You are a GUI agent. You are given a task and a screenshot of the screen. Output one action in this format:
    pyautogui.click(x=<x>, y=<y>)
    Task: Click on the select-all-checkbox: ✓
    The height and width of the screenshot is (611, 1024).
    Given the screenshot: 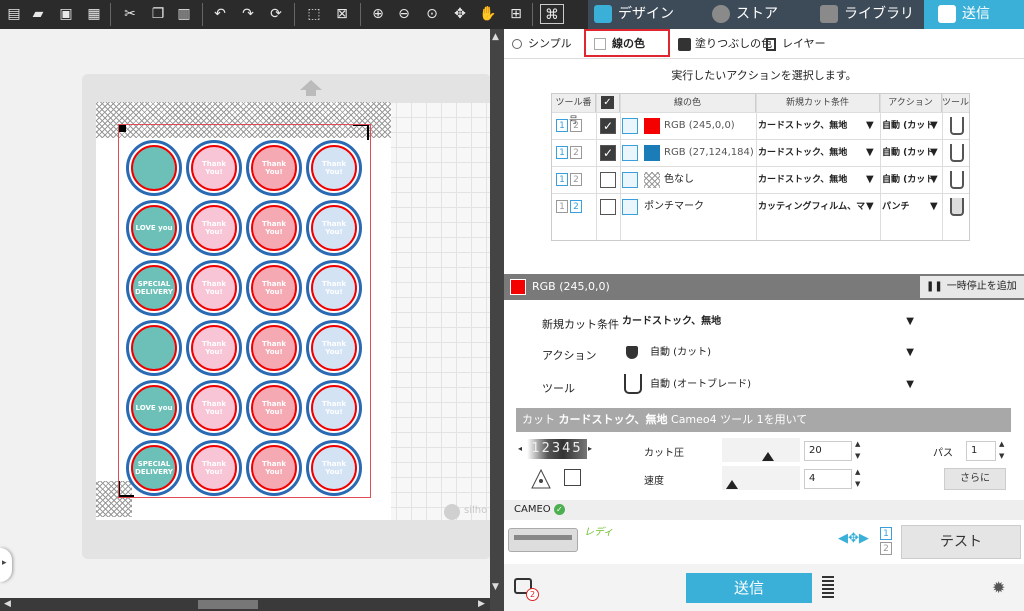 What is the action you would take?
    pyautogui.click(x=607, y=102)
    